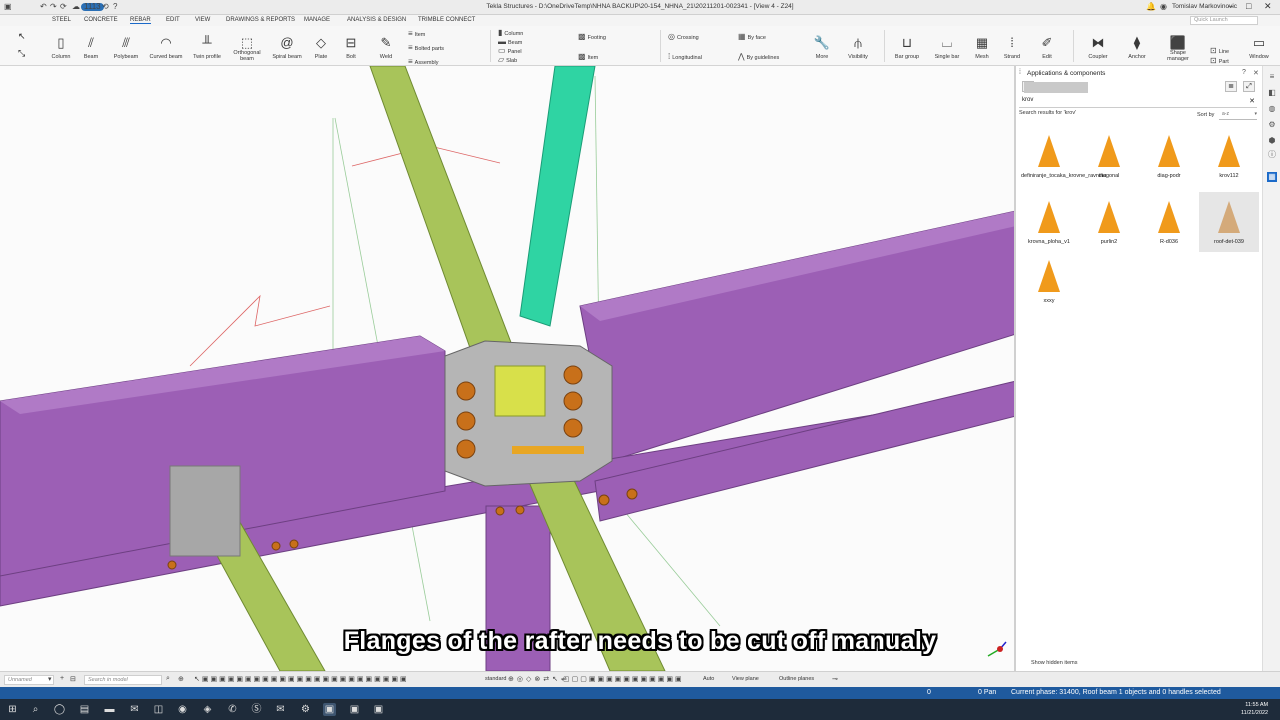  What do you see at coordinates (166, 46) in the screenshot?
I see `curved-beam-button: ◠ Curved beam` at bounding box center [166, 46].